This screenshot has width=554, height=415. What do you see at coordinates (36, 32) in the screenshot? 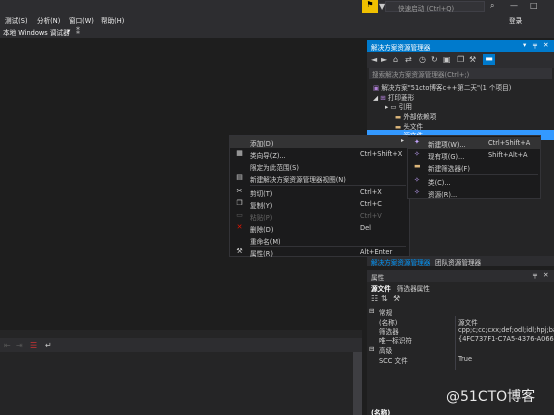
I see `debugger-label: 本地 Windows 调试器` at bounding box center [36, 32].